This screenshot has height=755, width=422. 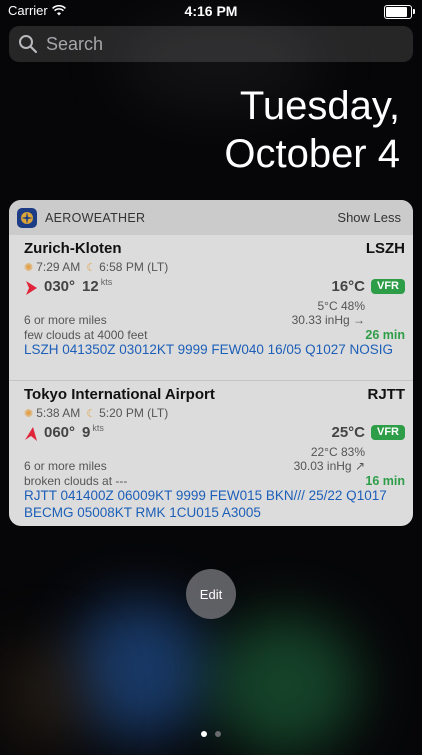 I want to click on sun-times: ✺ 7:29 AM ☾ 6:58 PM (LT), so click(x=96, y=267).